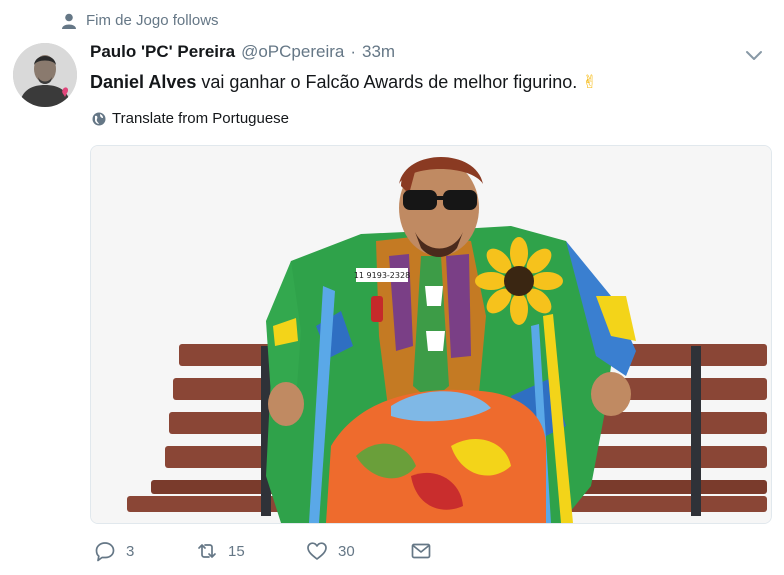  I want to click on reply-button: 3, so click(145, 551).